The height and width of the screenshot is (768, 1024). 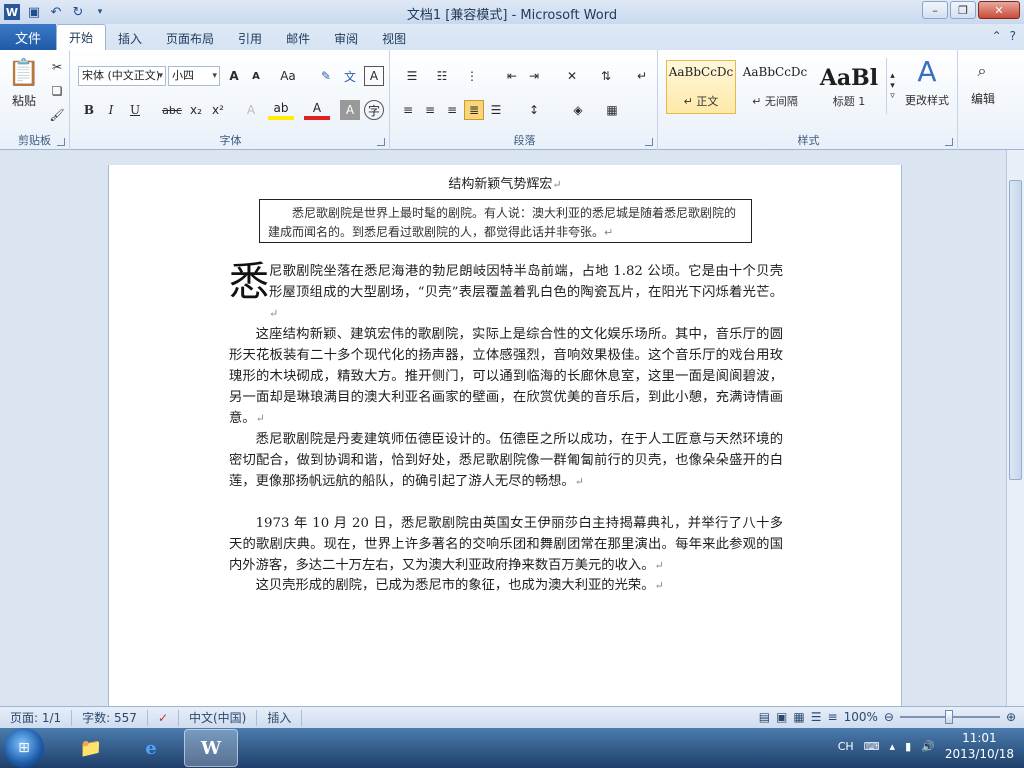 What do you see at coordinates (1015, 330) in the screenshot?
I see `scrollbar-thumb` at bounding box center [1015, 330].